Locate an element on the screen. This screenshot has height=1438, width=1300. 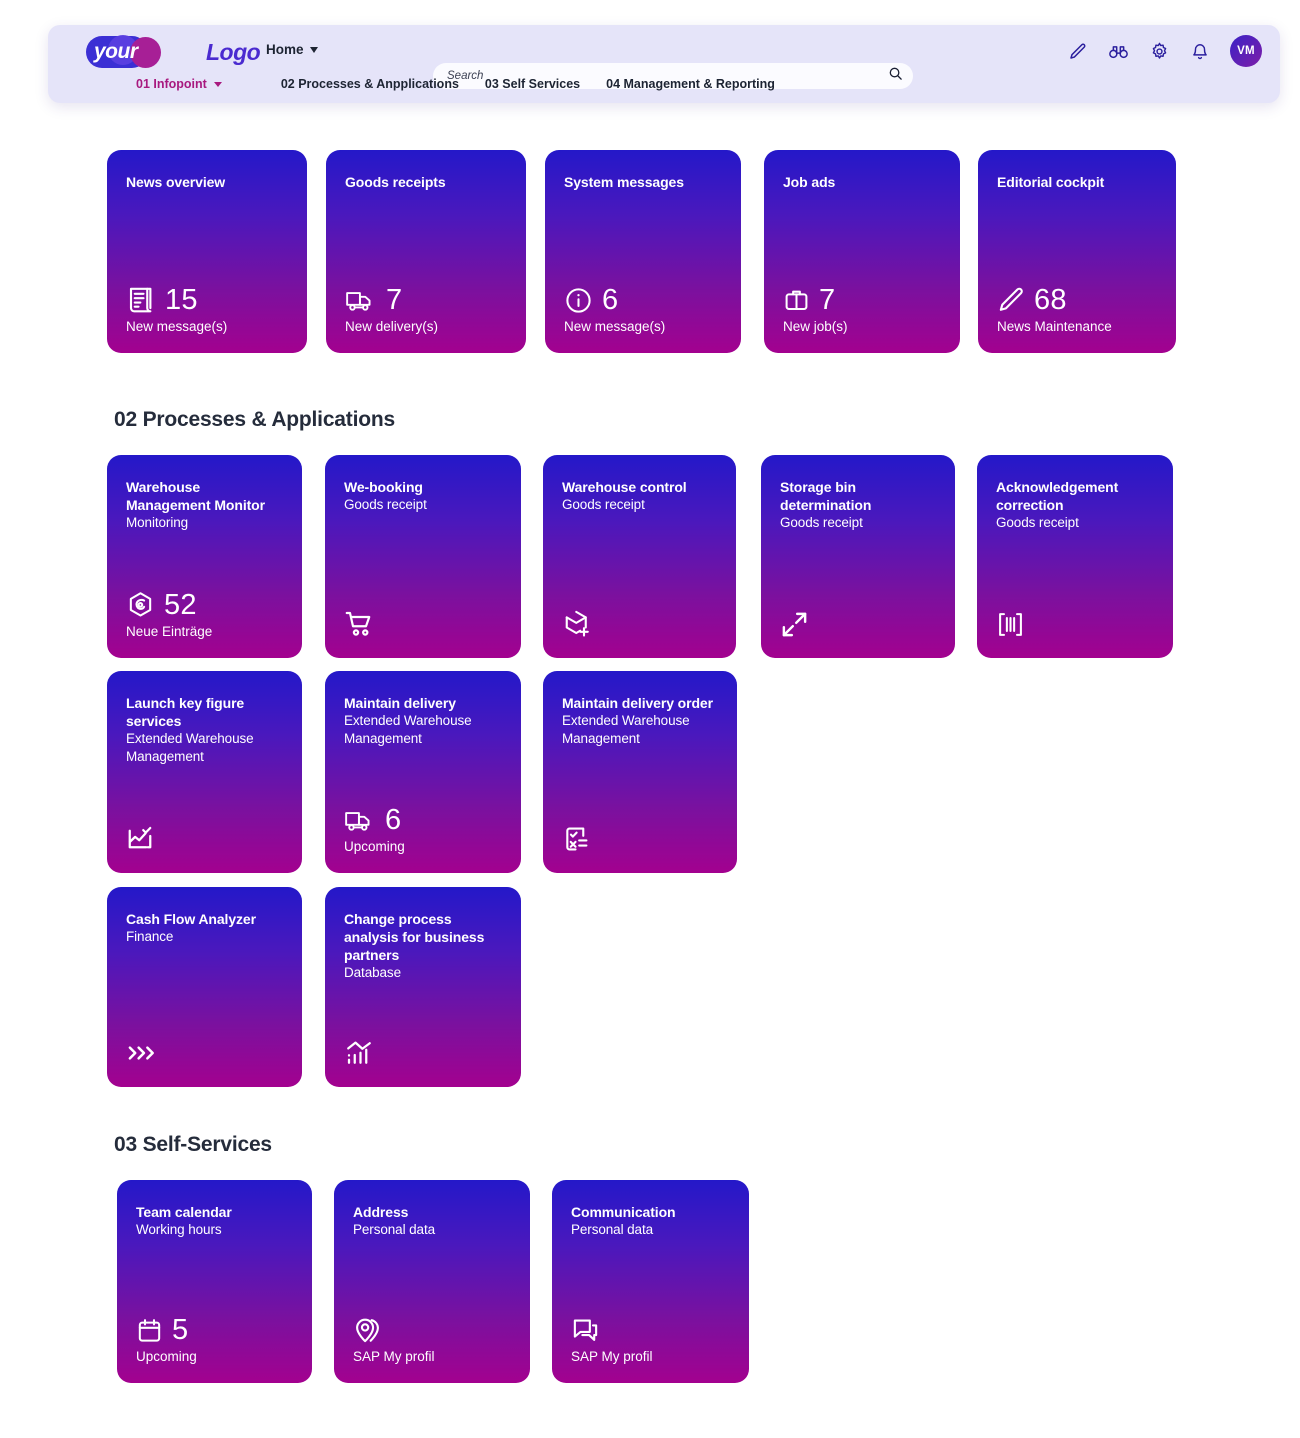
tile-footer: SAP My profil is located at coordinates (435, 1339).